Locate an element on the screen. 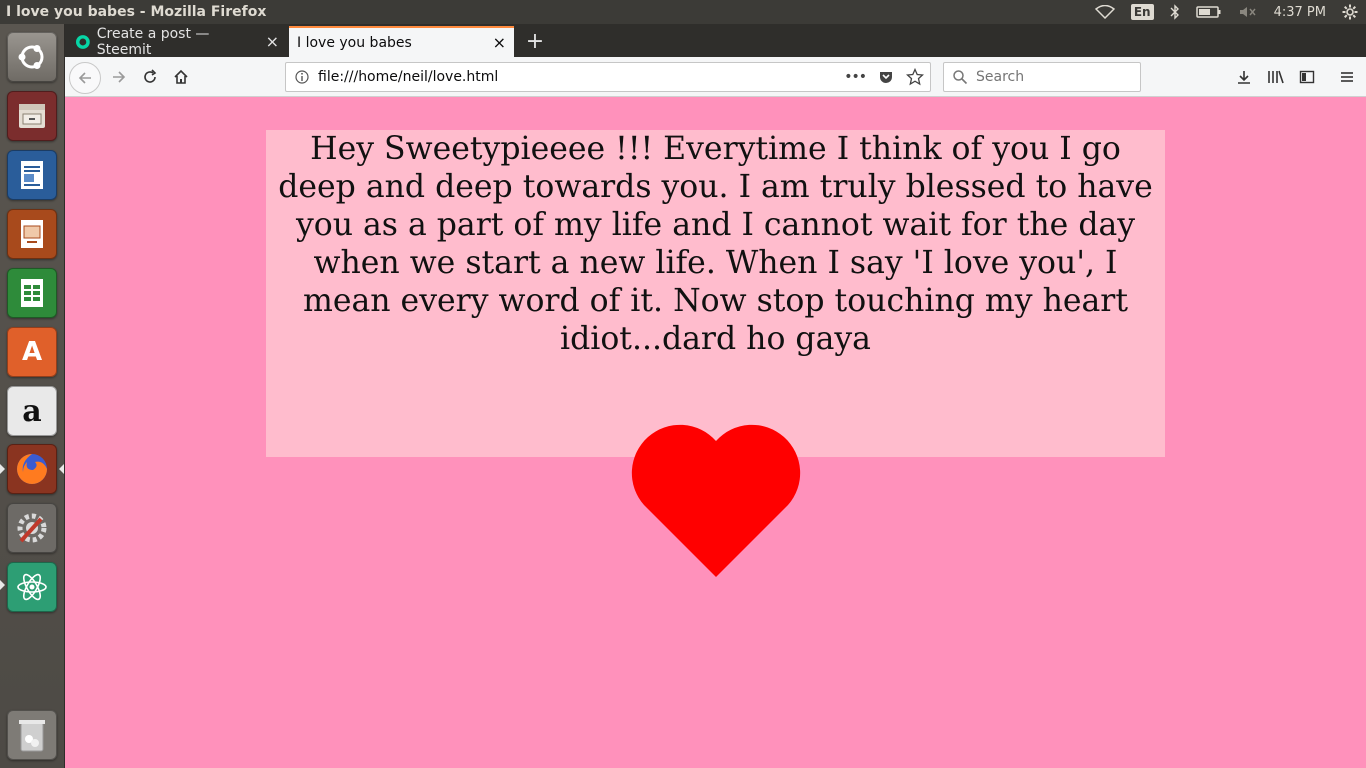  launcher-libreoffice-writer is located at coordinates (32, 175).